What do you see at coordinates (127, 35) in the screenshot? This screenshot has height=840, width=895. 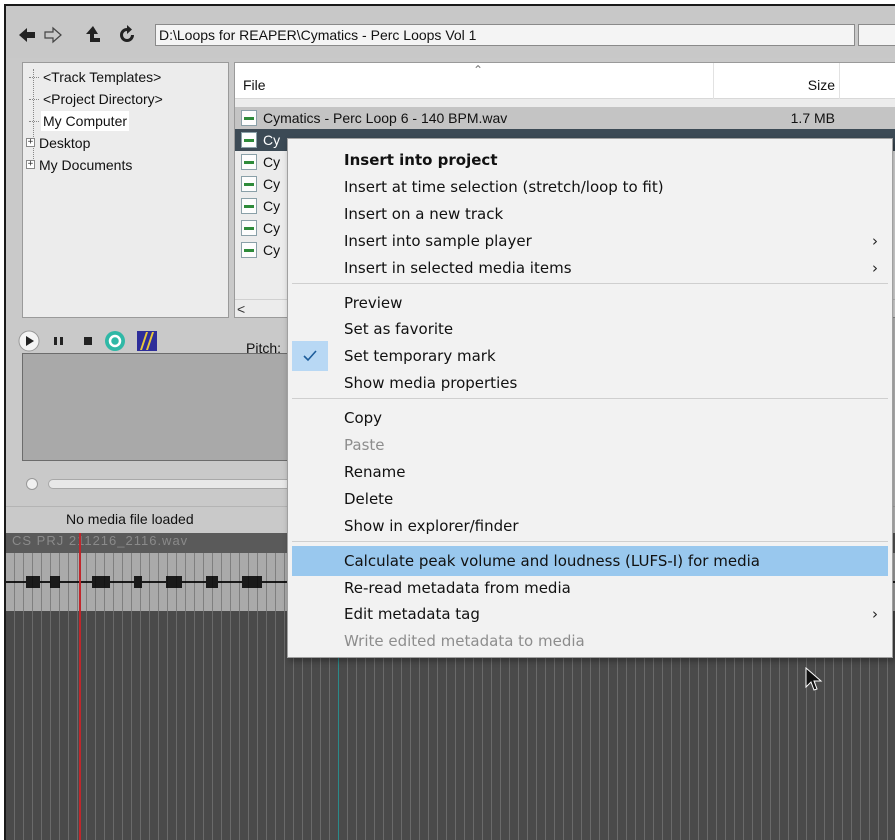 I see `refresh-icon` at bounding box center [127, 35].